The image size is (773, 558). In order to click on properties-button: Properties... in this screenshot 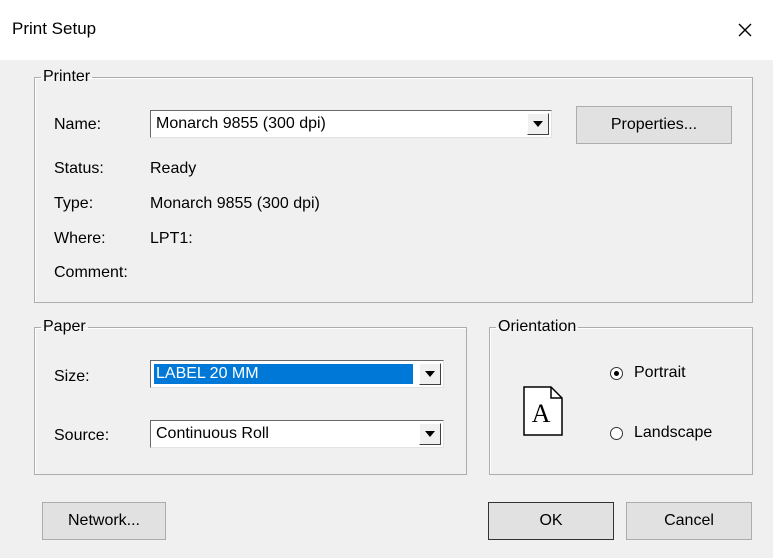, I will do `click(654, 125)`.